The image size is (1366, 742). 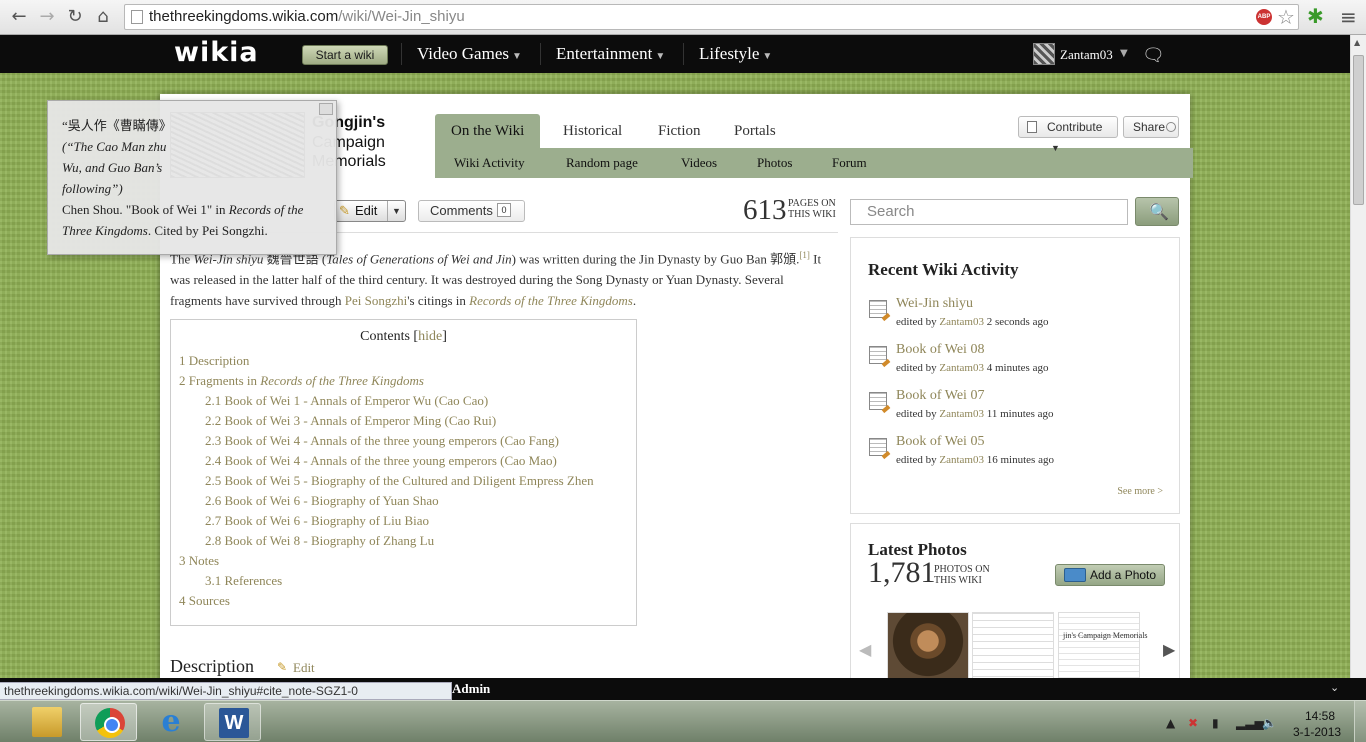 I want to click on photo-thumbnail: jin's Campaign Memorials, so click(x=1103, y=648).